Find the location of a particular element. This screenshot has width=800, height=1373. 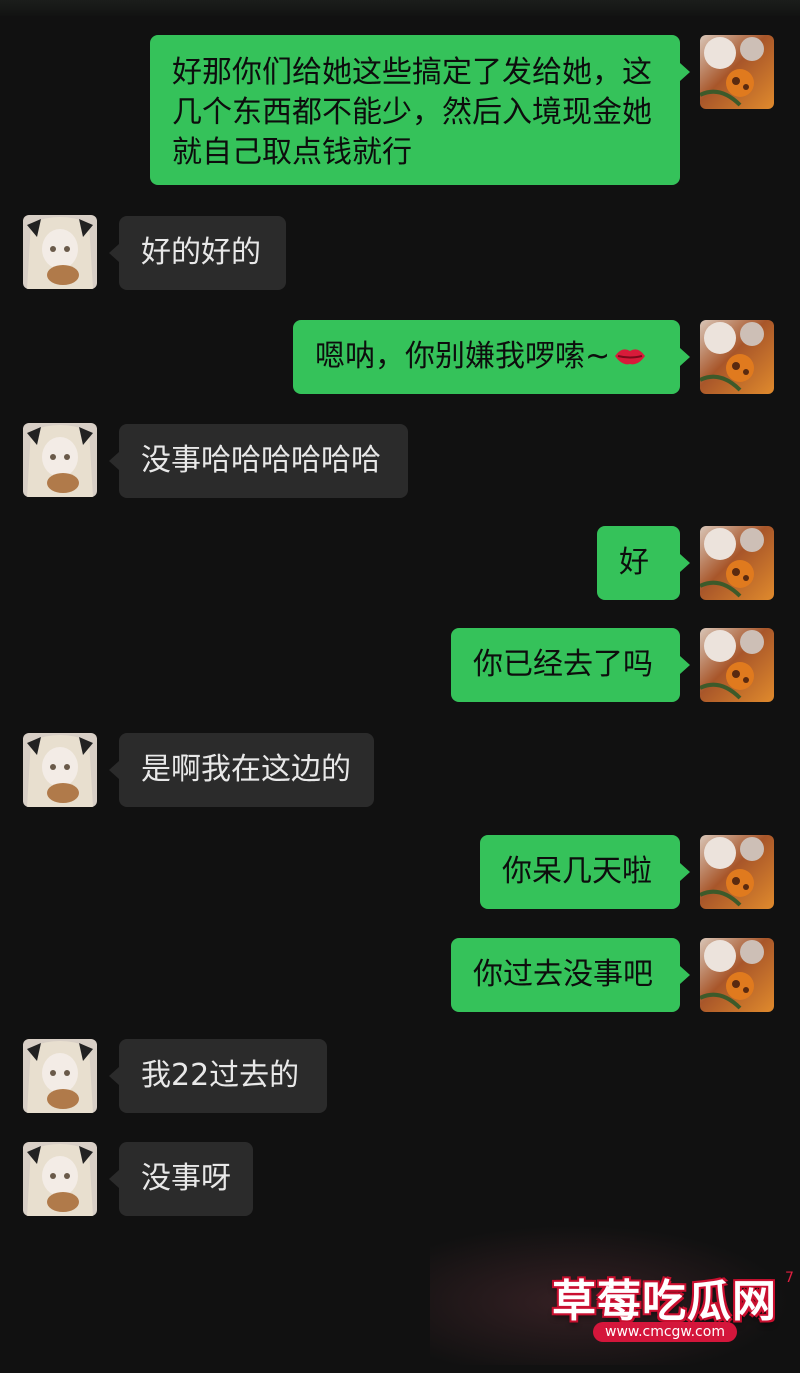

top-status-strip is located at coordinates (400, 8).